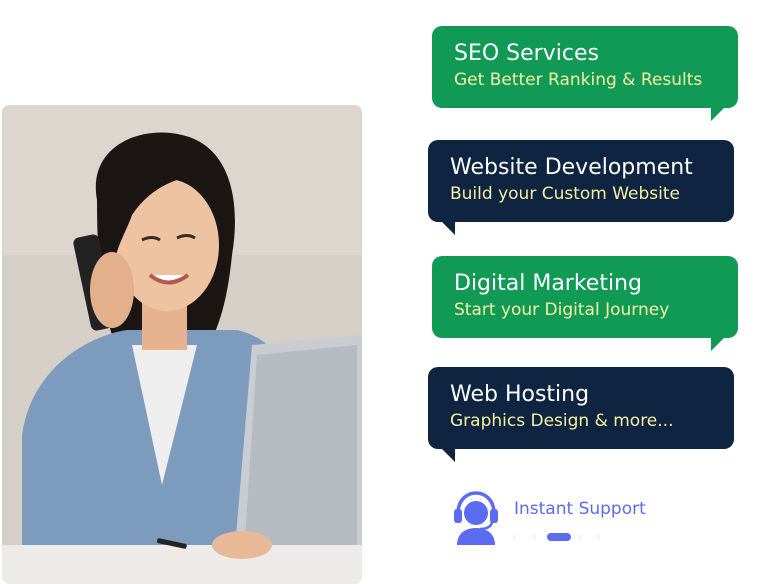  I want to click on card-subtitle: Get Better Ranking & Results, so click(578, 80).